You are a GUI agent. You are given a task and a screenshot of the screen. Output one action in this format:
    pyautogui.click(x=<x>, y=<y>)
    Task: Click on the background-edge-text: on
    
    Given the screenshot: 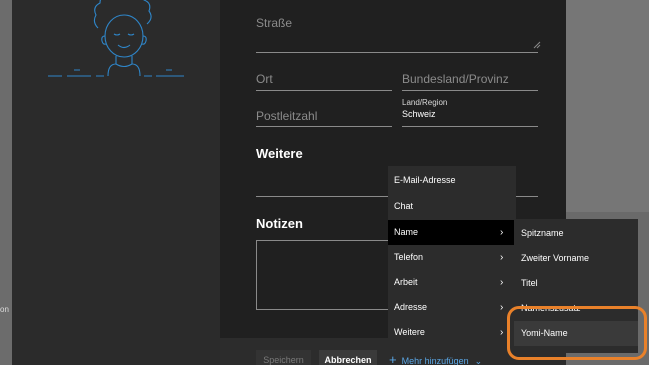 What is the action you would take?
    pyautogui.click(x=4, y=309)
    